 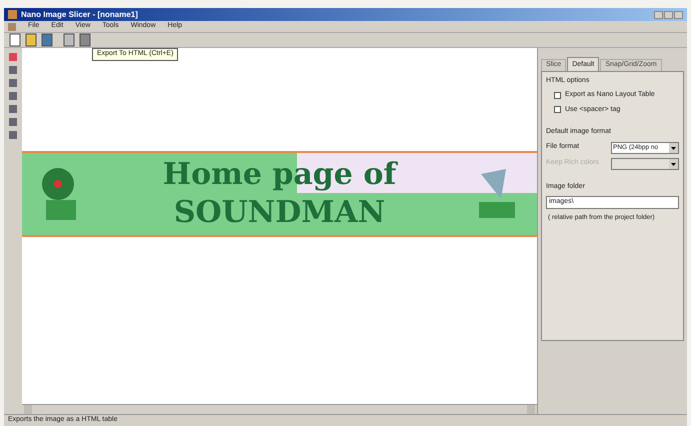 I want to click on app-icon, so click(x=12, y=14).